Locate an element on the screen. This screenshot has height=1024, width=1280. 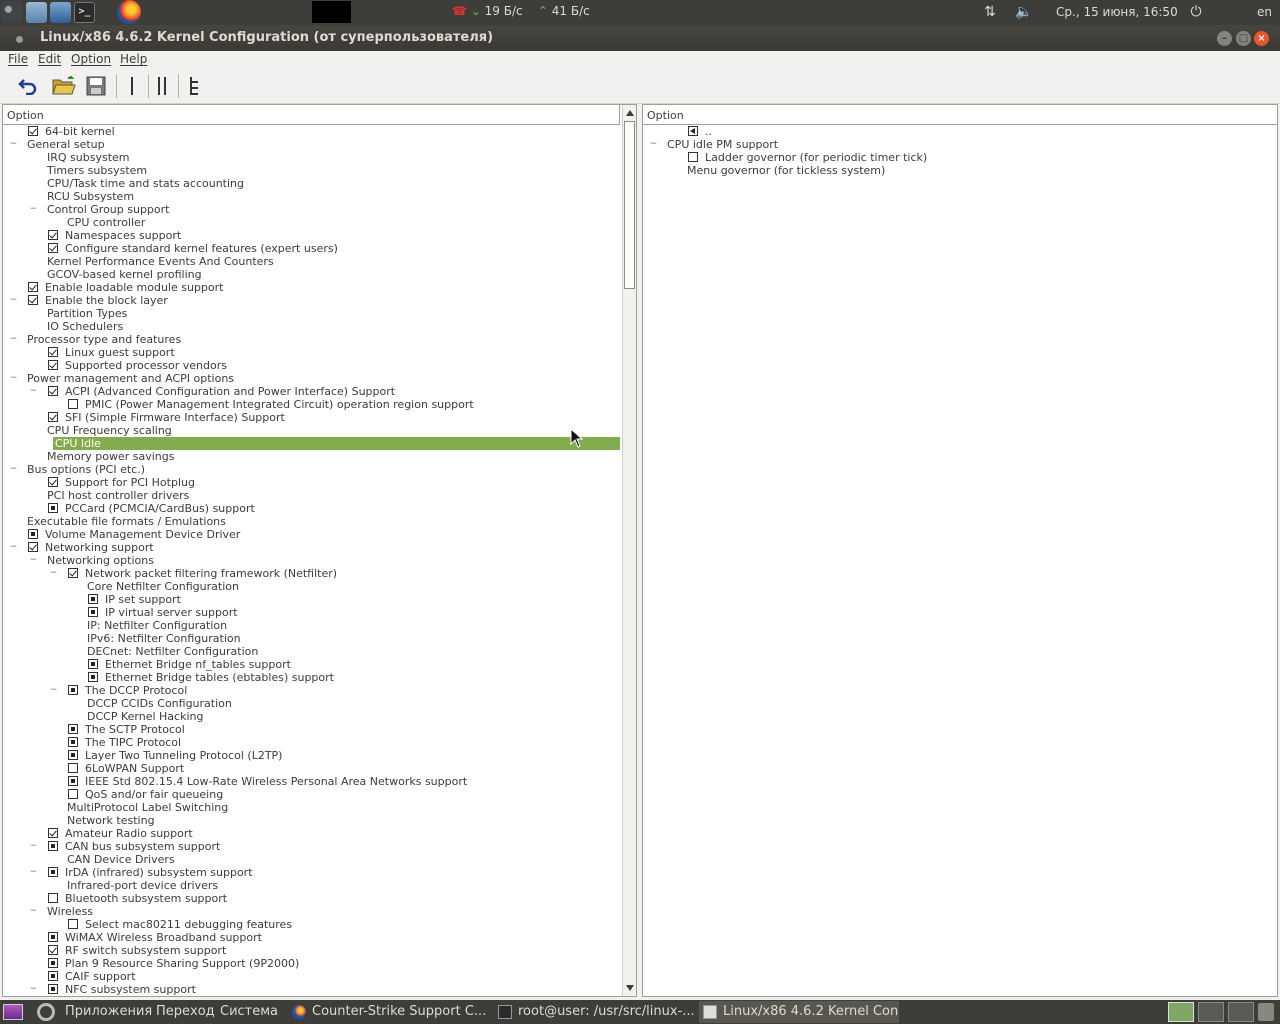
tree-row: DCCP CCIDs Configuration is located at coordinates (311, 703).